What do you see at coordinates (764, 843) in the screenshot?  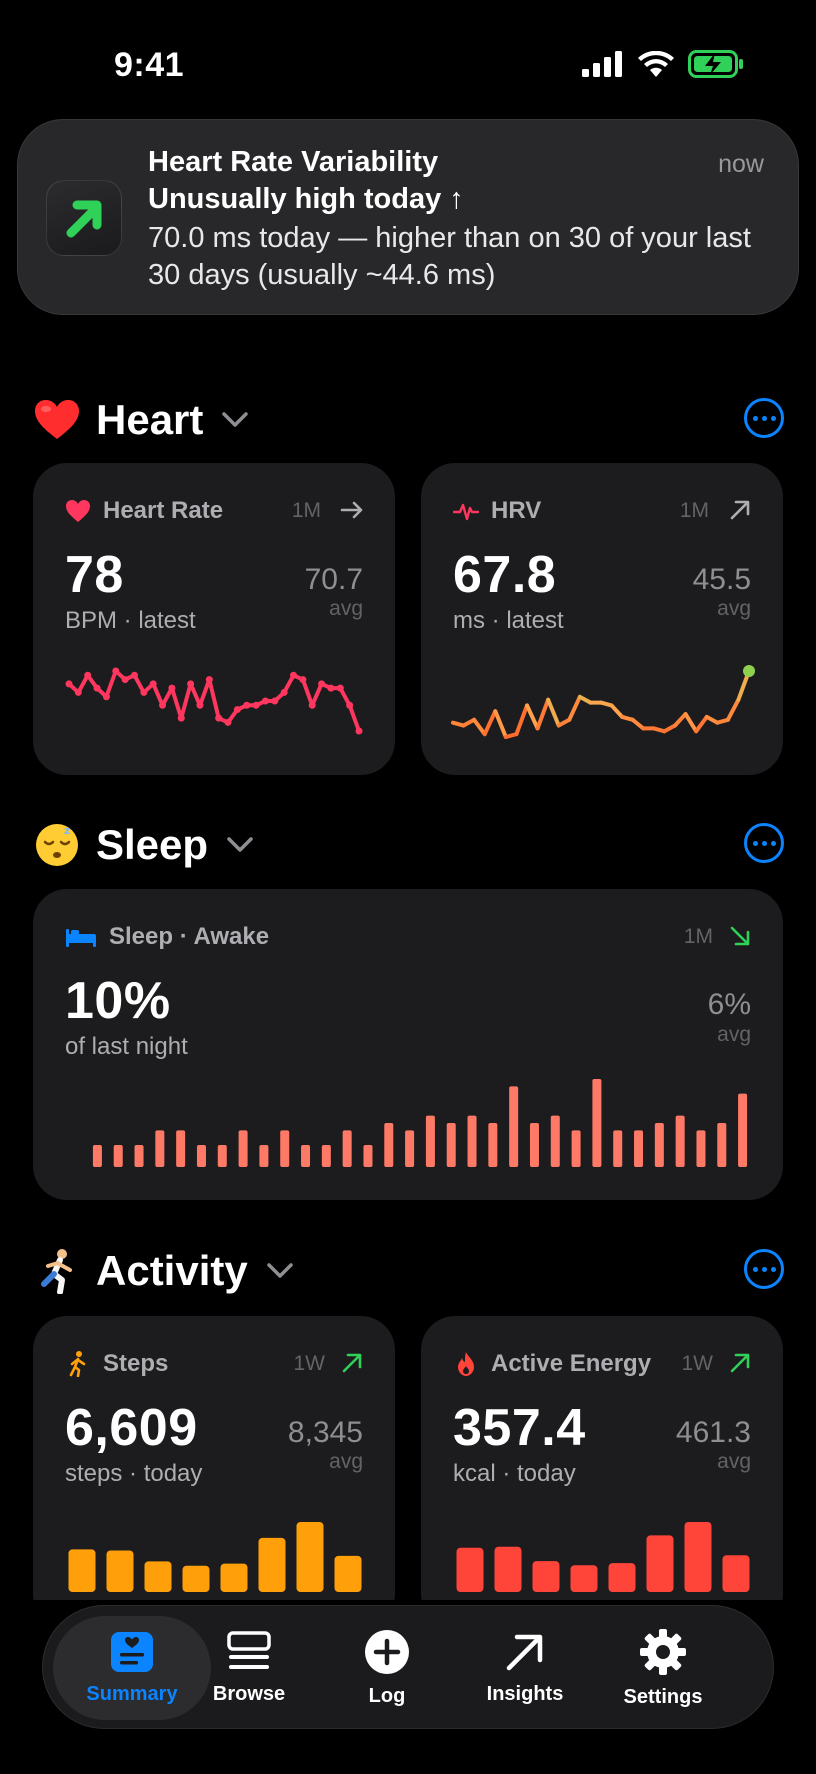 I see `more-button-sleep` at bounding box center [764, 843].